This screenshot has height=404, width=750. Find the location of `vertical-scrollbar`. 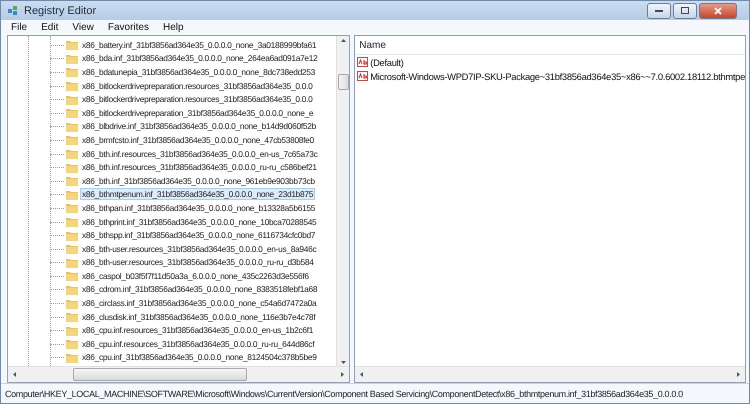

vertical-scrollbar is located at coordinates (343, 201).